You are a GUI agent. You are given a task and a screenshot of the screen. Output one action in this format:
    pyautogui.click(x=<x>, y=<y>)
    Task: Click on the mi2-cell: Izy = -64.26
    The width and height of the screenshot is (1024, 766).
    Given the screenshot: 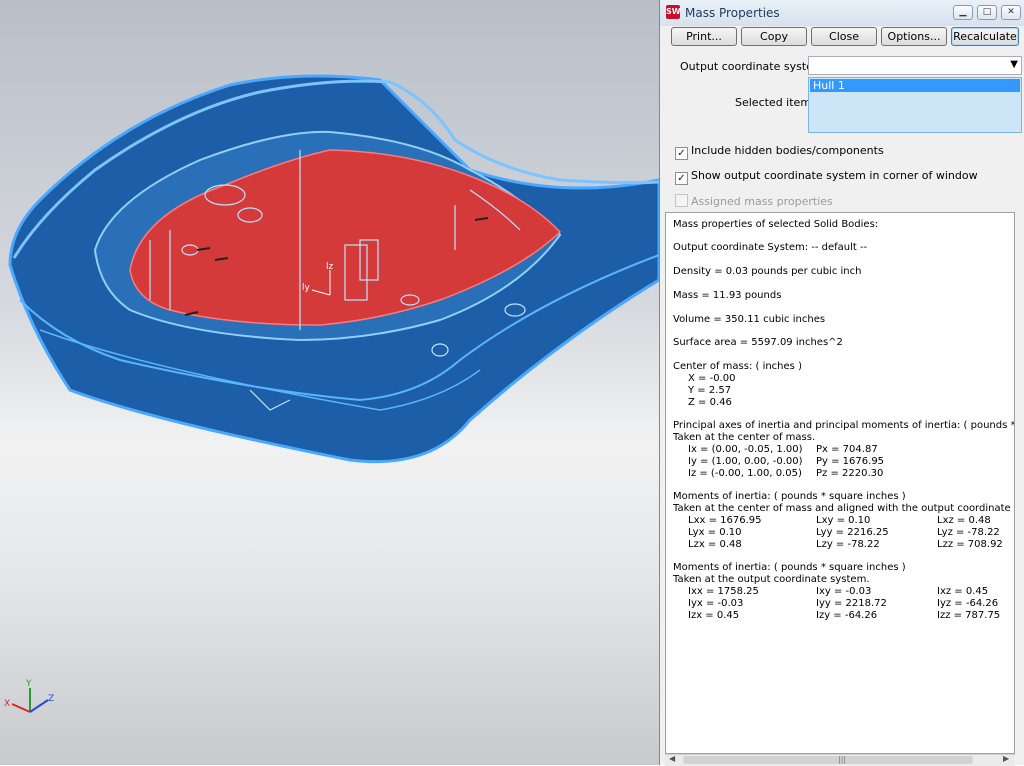 What is the action you would take?
    pyautogui.click(x=847, y=615)
    